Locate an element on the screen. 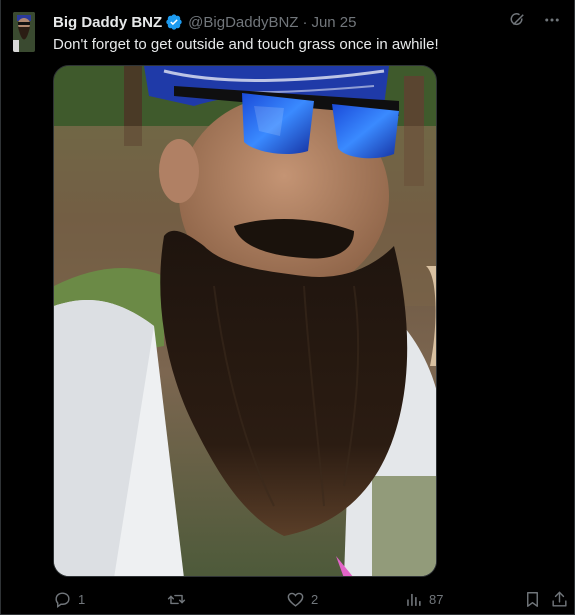  reply-button: 1 is located at coordinates (69, 599).